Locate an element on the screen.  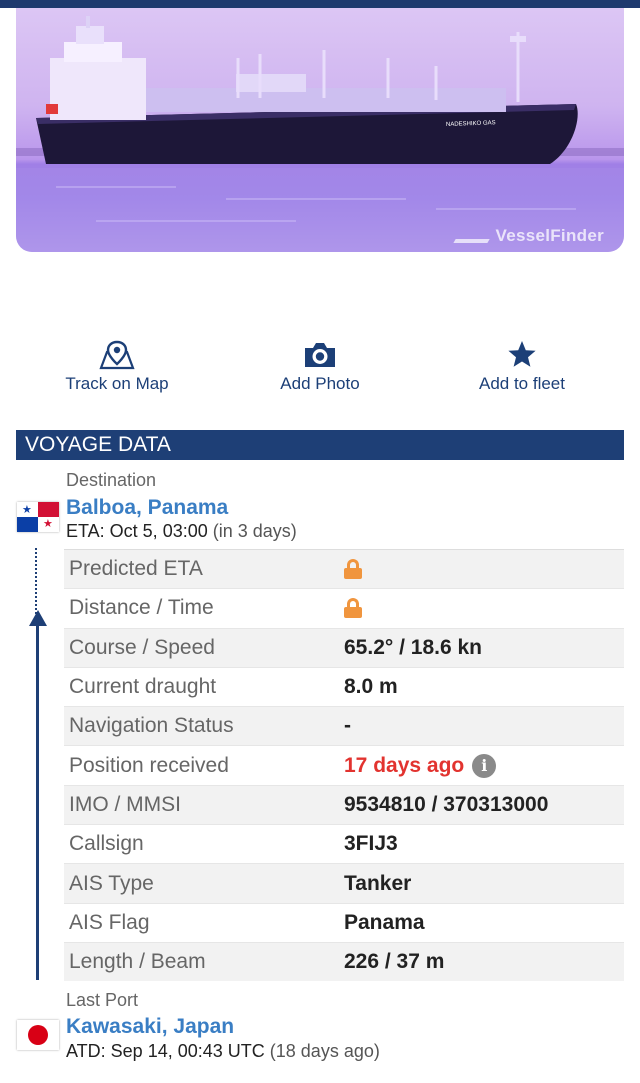
table-row-imo-mmsi: IMO / MMSI 9534810 / 370313000 is located at coordinates (344, 804).